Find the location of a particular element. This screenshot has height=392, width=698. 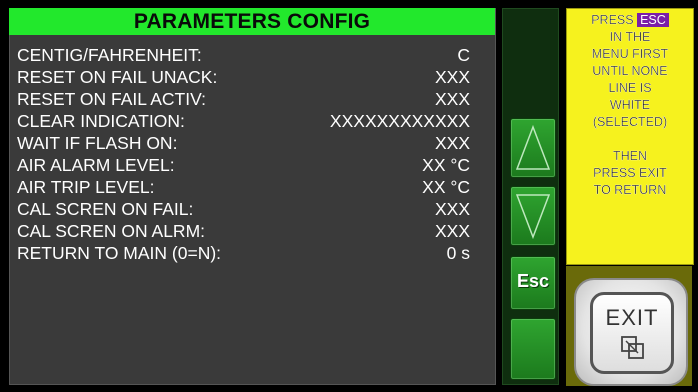

help-line: LINE IS is located at coordinates (630, 88).